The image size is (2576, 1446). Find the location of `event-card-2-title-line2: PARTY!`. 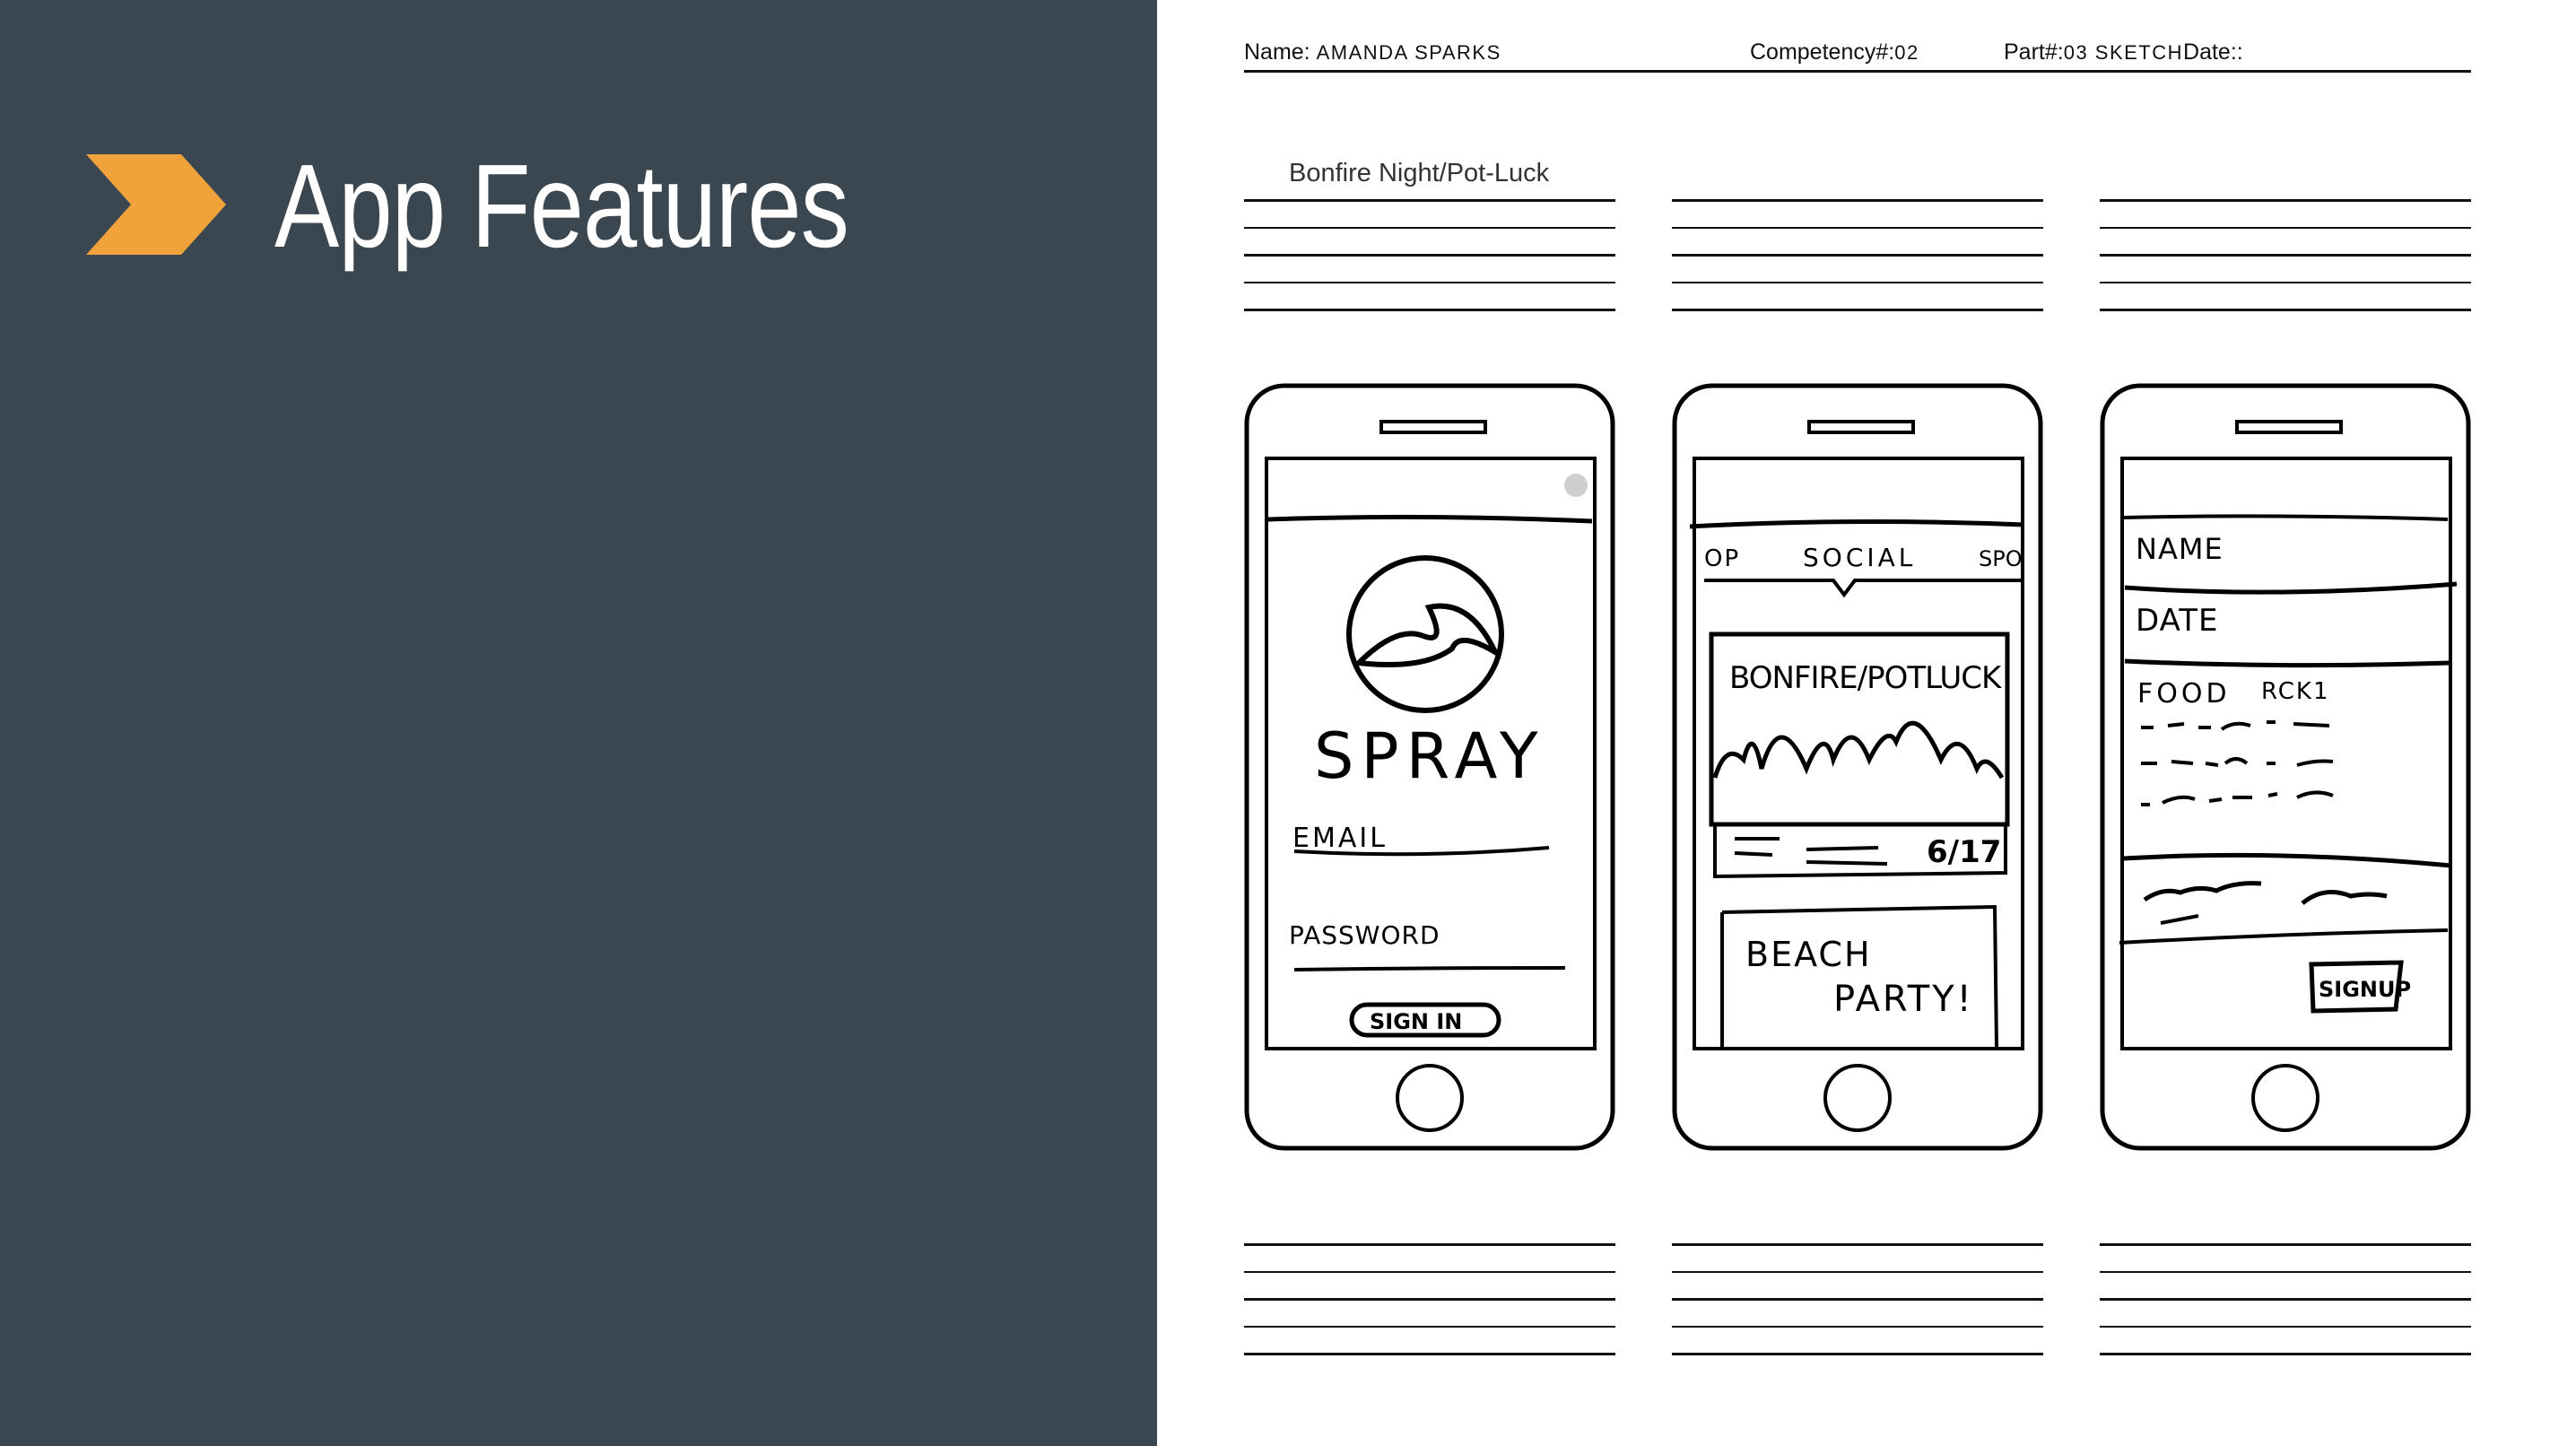

event-card-2-title-line2: PARTY! is located at coordinates (1903, 999).